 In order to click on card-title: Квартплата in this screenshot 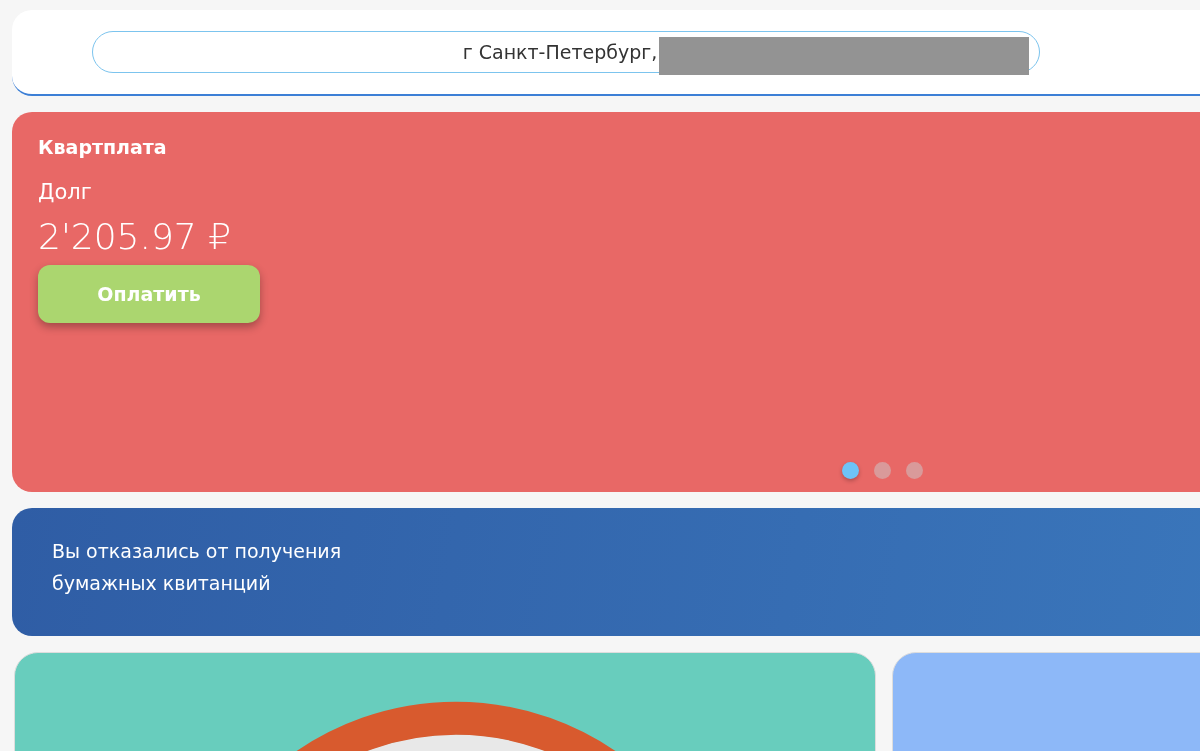, I will do `click(103, 147)`.